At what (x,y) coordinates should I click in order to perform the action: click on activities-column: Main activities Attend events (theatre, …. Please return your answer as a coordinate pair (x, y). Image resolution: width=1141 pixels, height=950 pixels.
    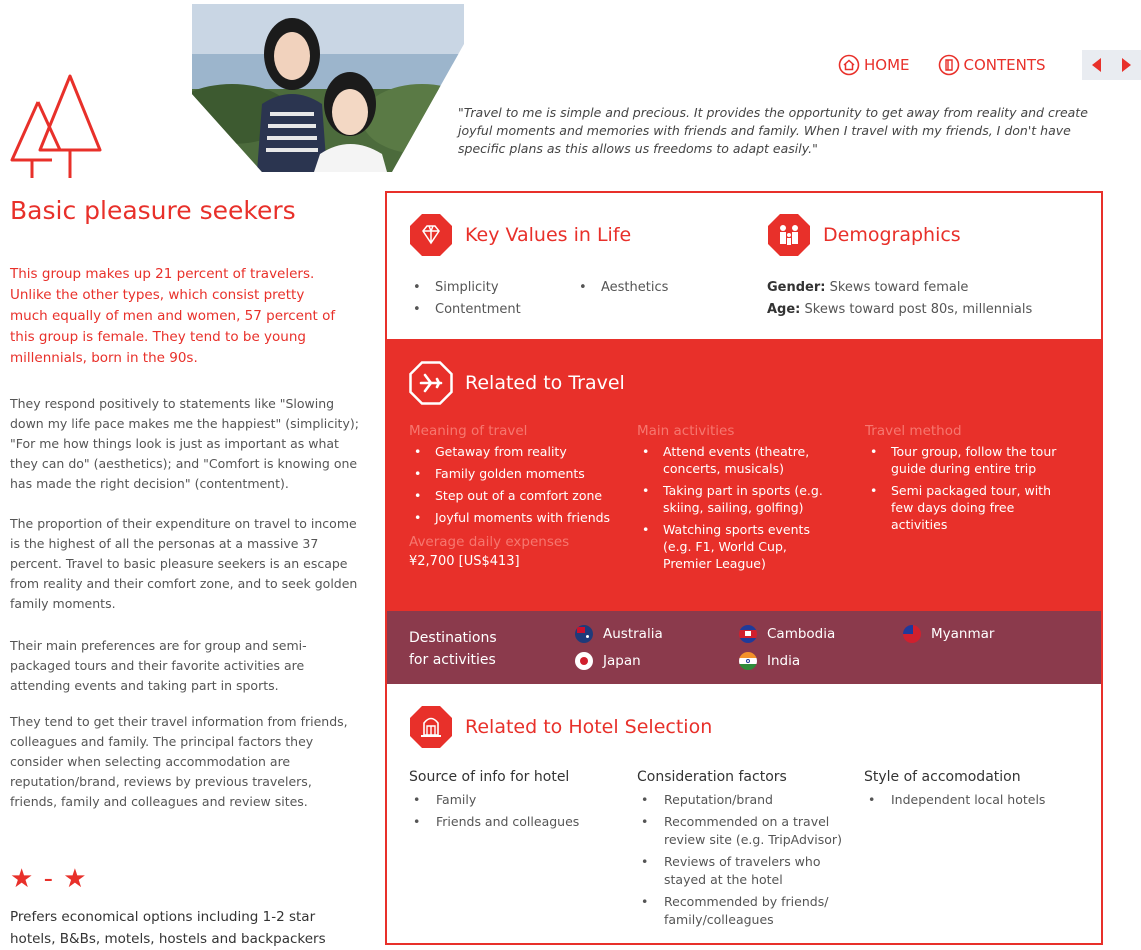
    Looking at the image, I should click on (732, 500).